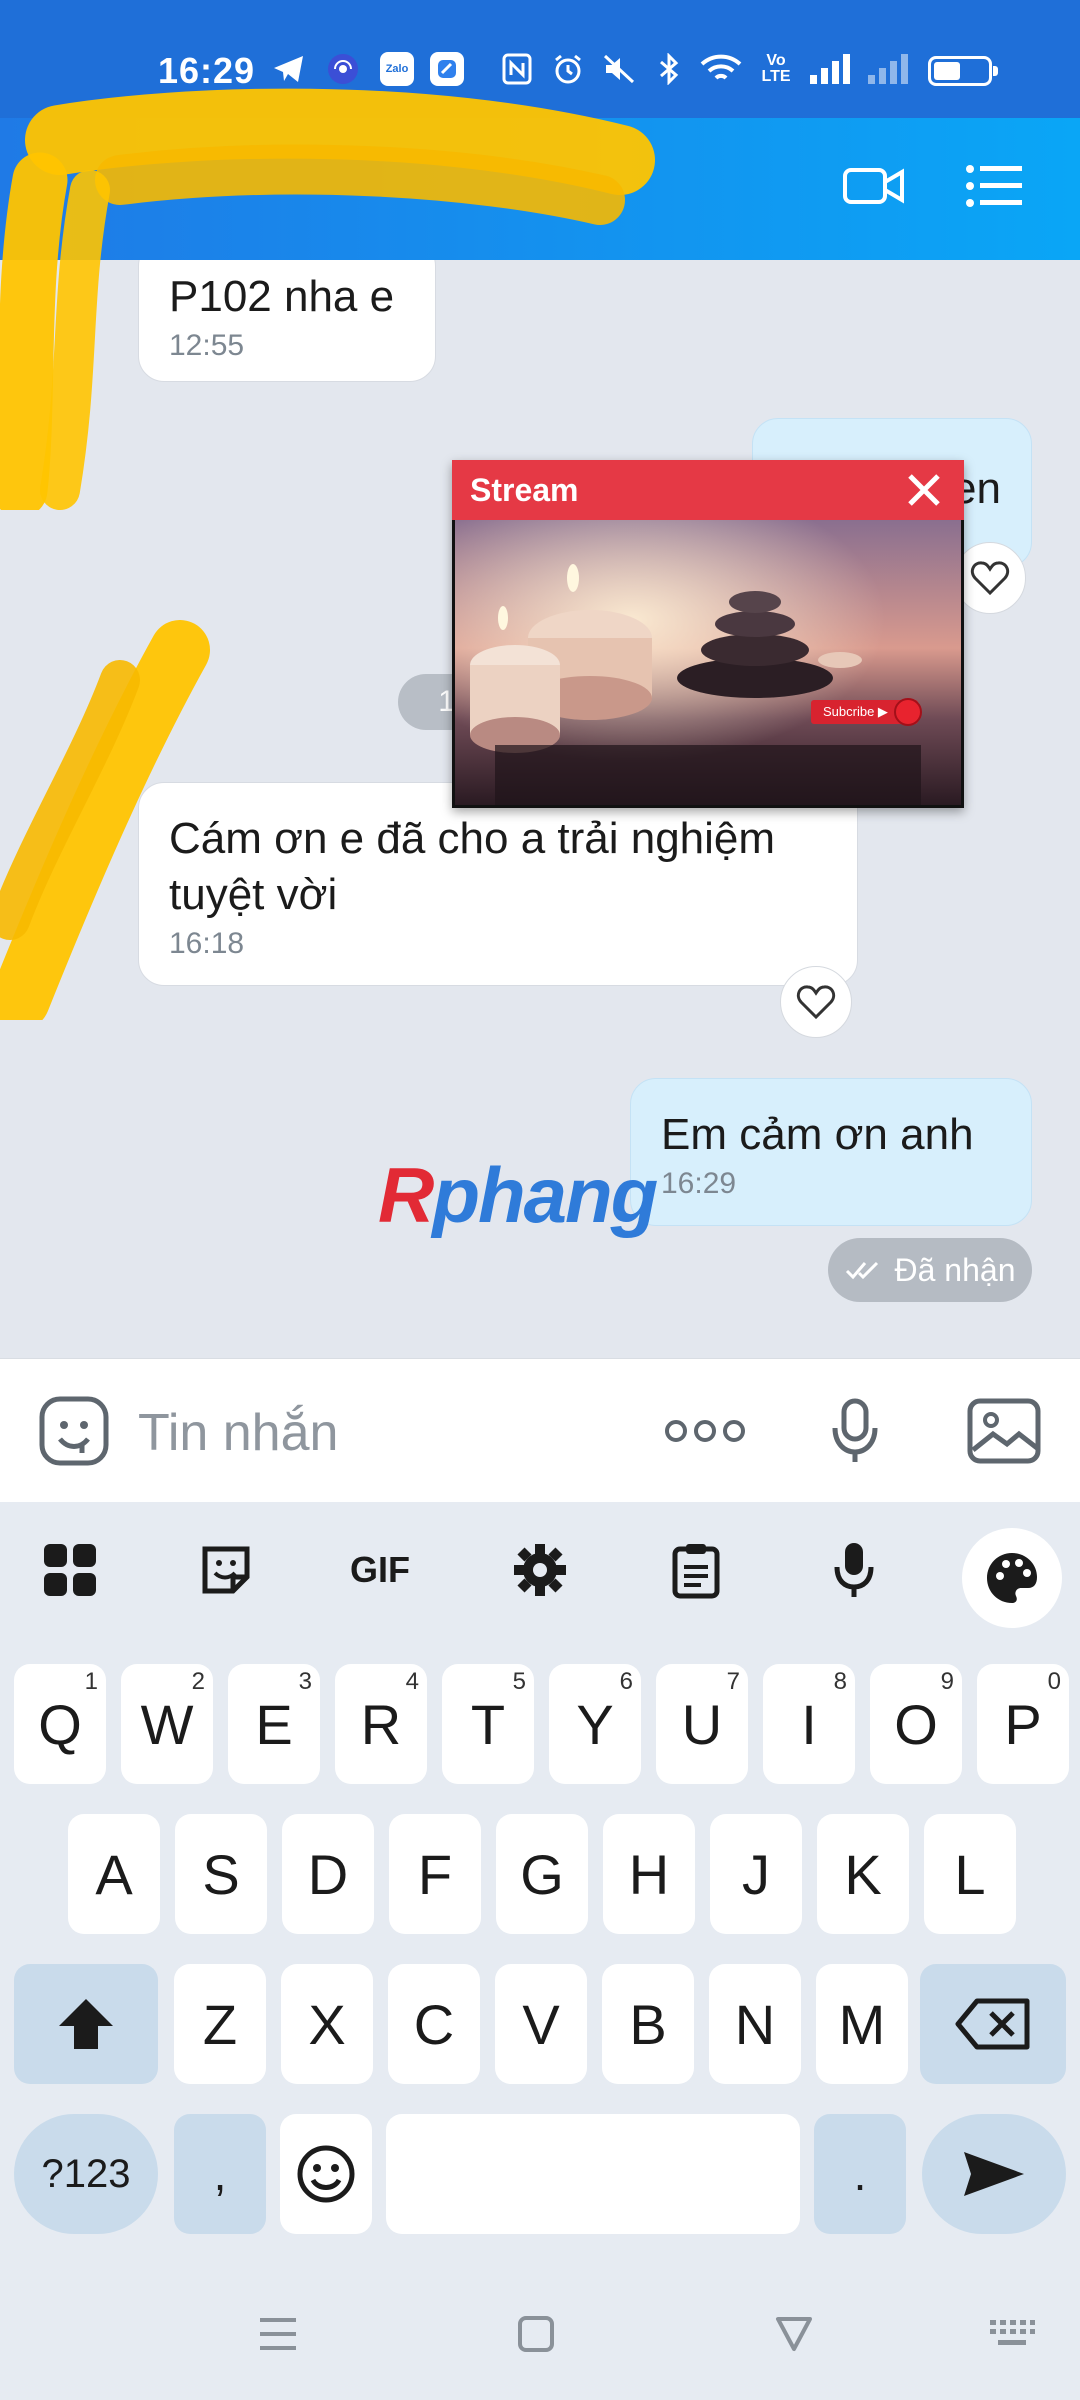 The image size is (1080, 2400). I want to click on key-label: U, so click(702, 1724).